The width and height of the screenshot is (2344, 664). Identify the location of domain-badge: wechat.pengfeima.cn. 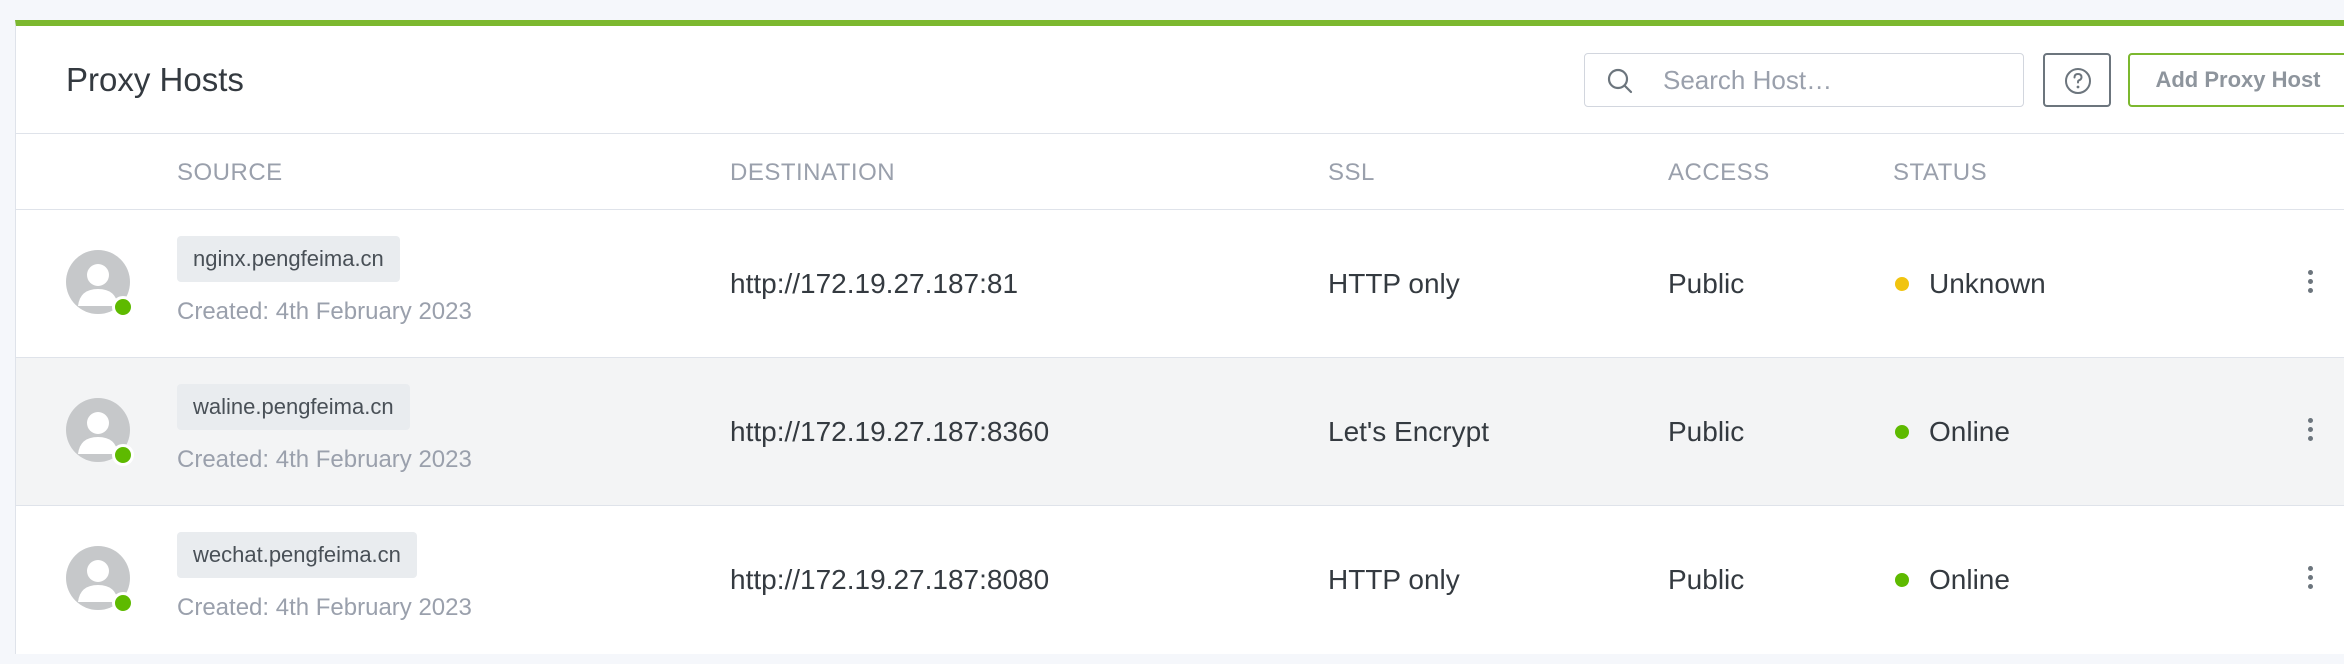
(297, 555).